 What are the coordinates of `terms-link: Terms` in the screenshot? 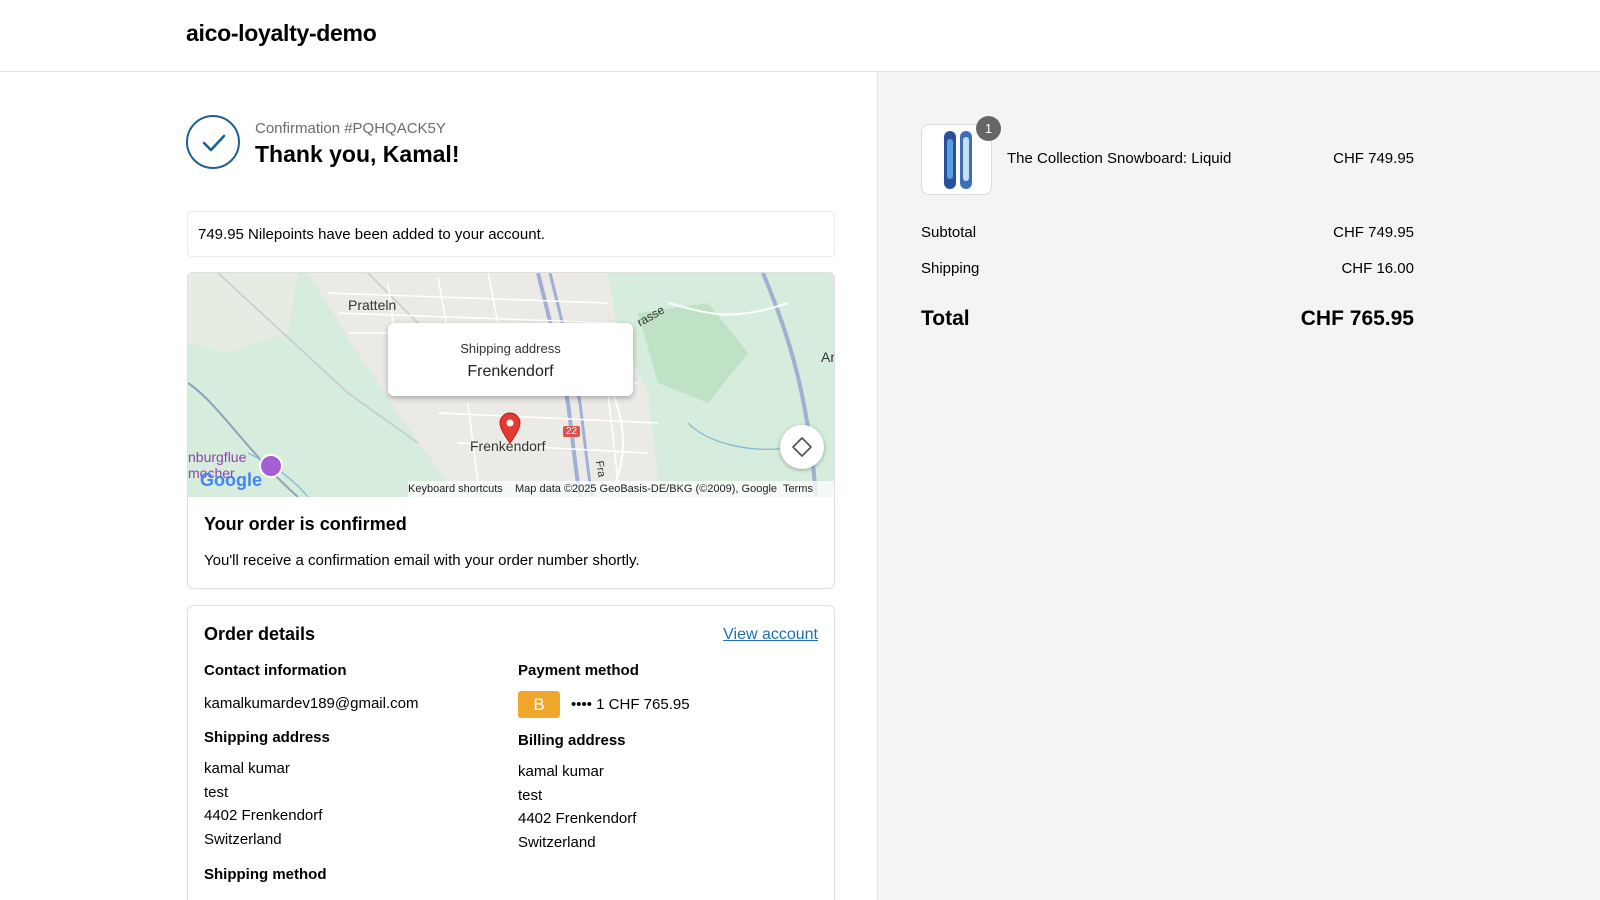 It's located at (798, 489).